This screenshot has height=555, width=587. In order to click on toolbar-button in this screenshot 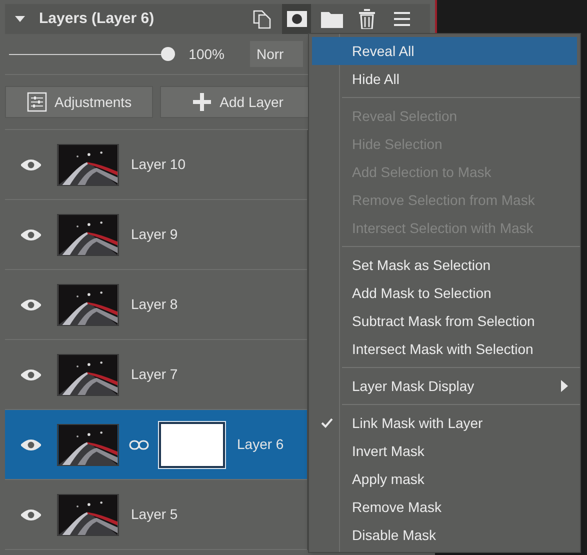, I will do `click(296, 19)`.